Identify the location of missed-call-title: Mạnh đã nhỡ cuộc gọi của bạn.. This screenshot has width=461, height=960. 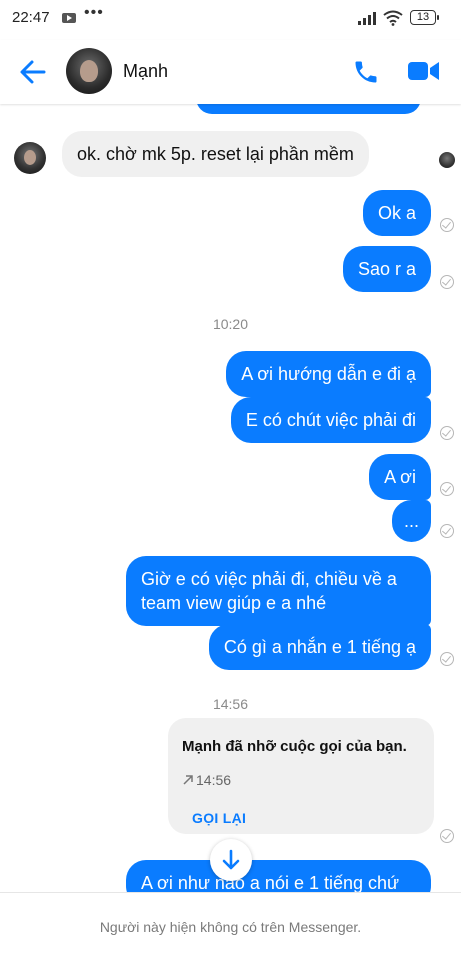
(294, 746).